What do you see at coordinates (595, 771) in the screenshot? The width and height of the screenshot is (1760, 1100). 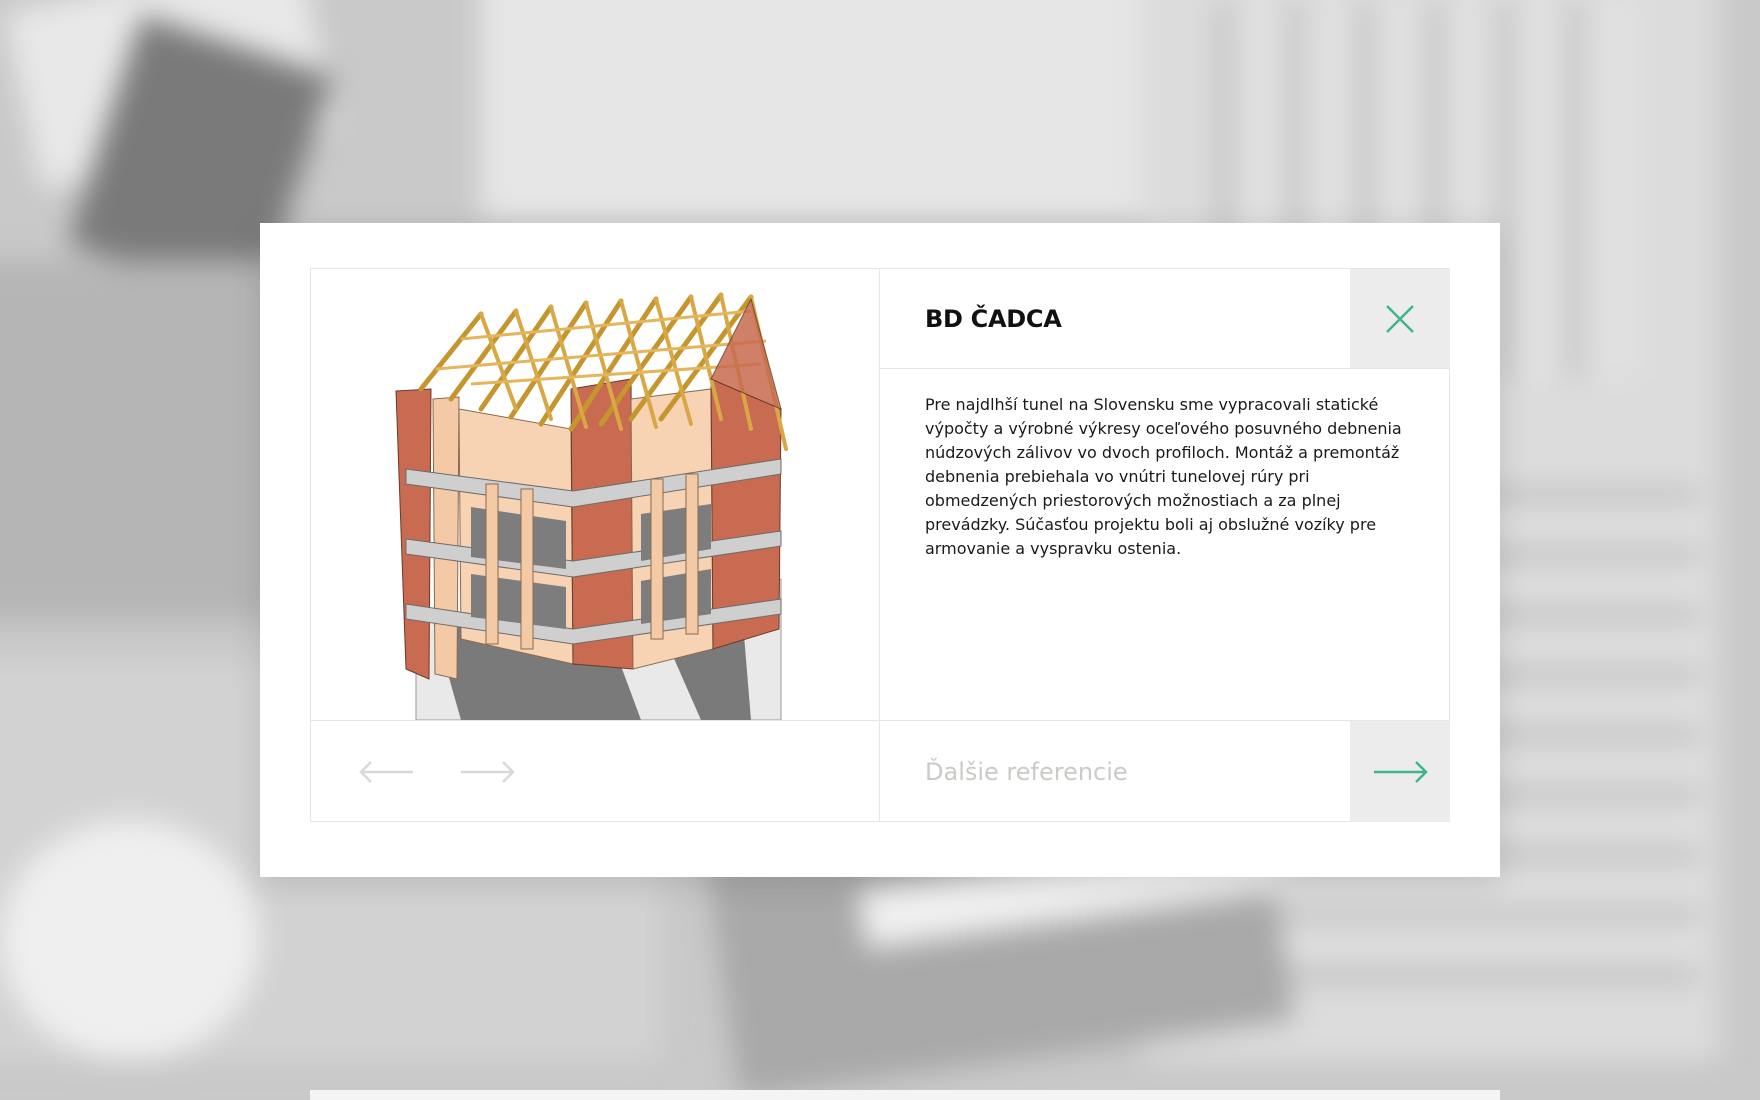 I see `gallery-nav` at bounding box center [595, 771].